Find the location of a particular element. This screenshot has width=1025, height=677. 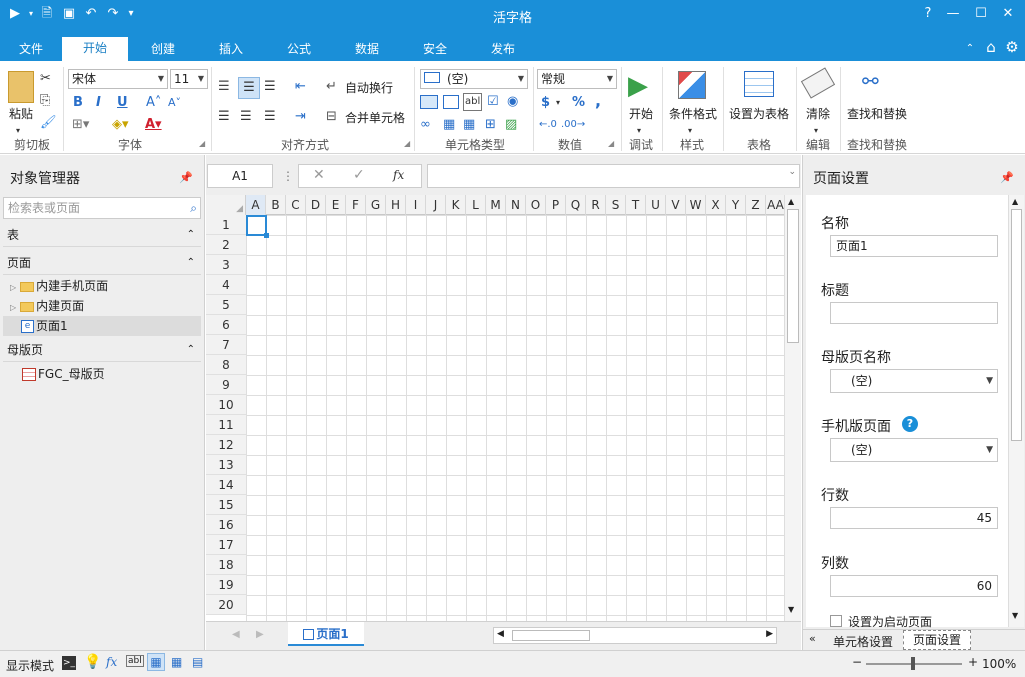

italic-button: I is located at coordinates (98, 103).